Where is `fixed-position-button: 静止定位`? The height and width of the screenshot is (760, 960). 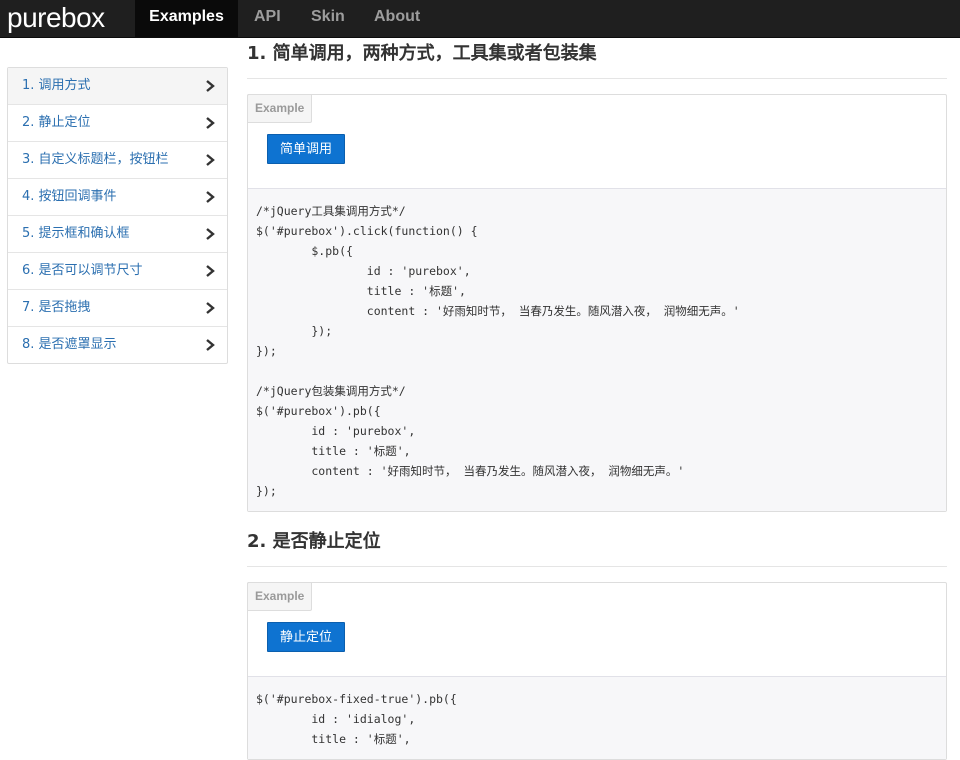 fixed-position-button: 静止定位 is located at coordinates (306, 637).